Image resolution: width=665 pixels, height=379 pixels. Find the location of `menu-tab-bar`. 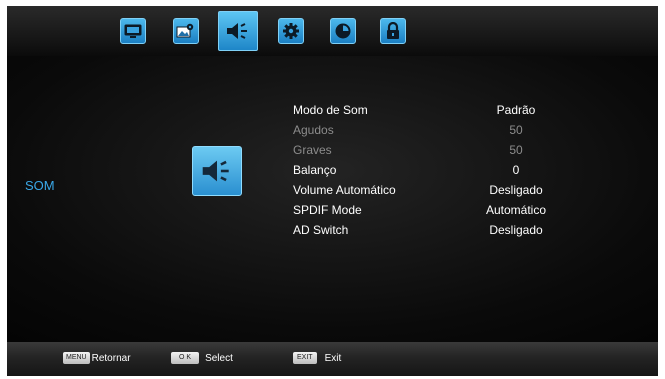

menu-tab-bar is located at coordinates (332, 31).